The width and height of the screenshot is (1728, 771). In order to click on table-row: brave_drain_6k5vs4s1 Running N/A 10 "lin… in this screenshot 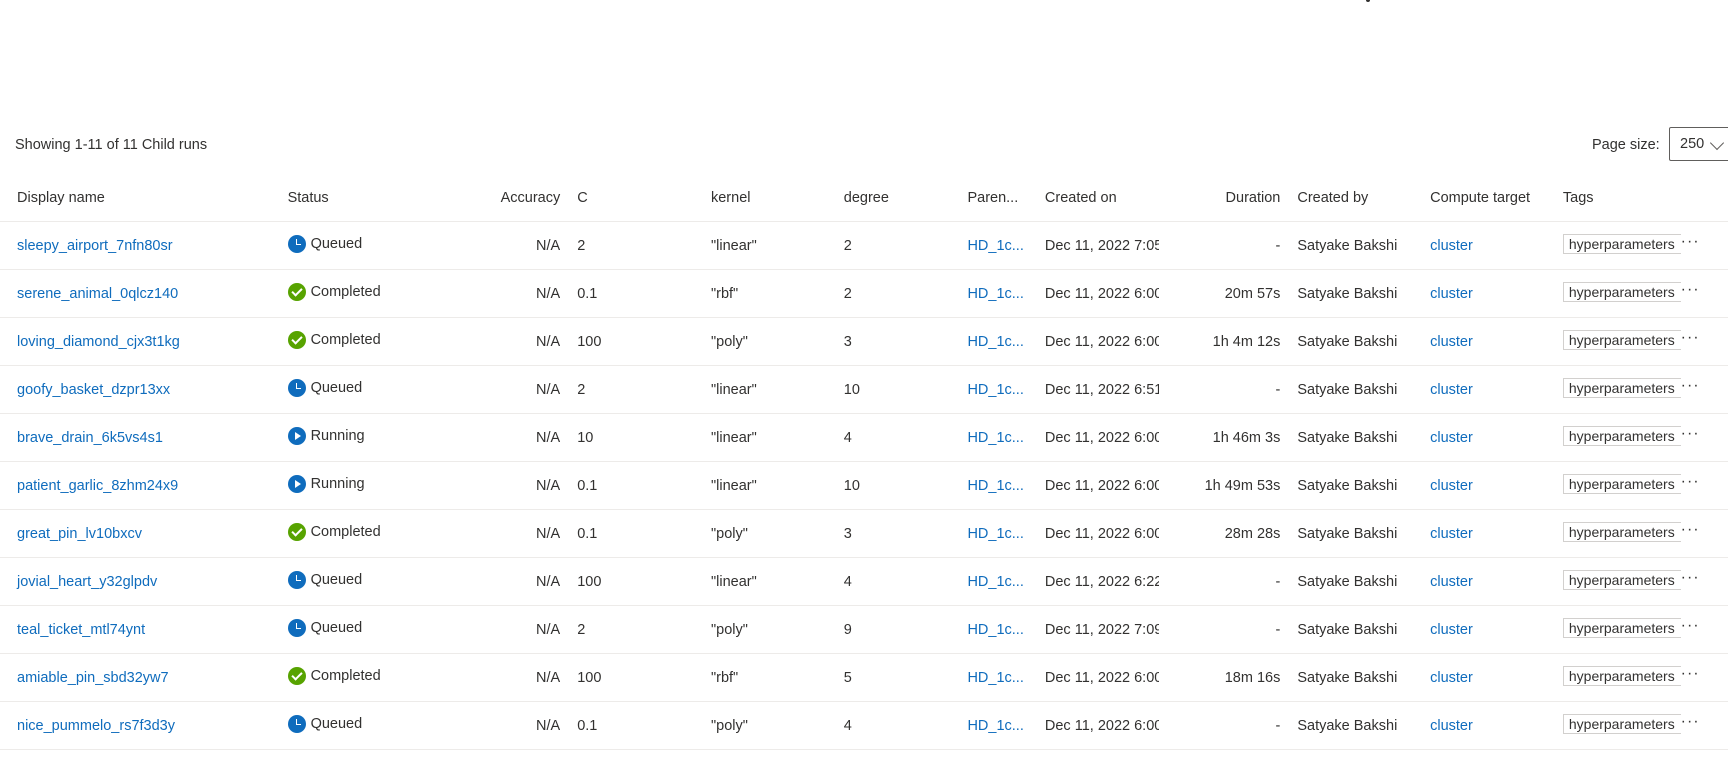, I will do `click(864, 437)`.